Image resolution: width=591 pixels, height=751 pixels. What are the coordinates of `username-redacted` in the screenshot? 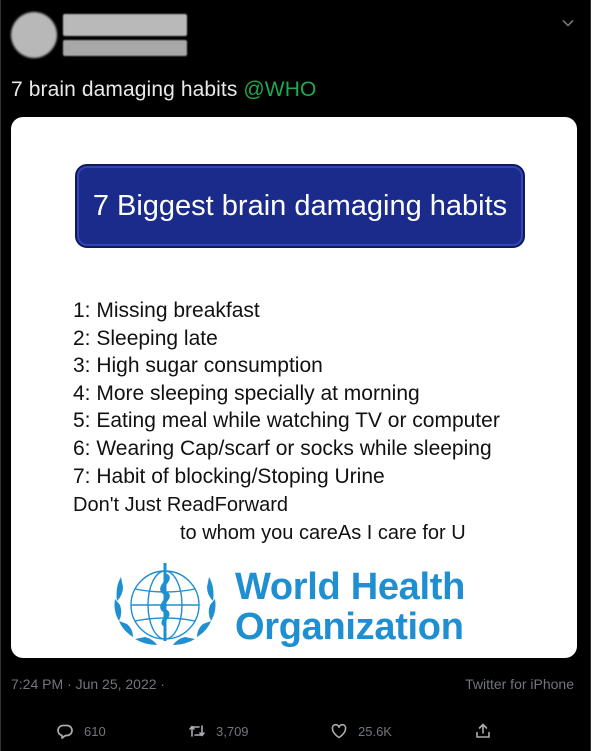 It's located at (125, 48).